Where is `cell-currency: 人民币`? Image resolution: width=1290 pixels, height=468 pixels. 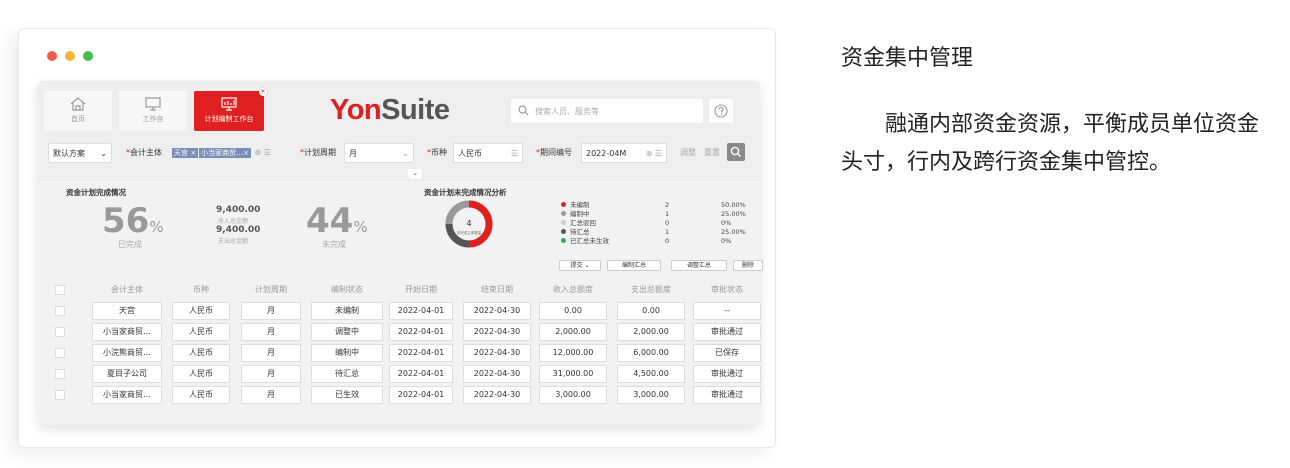
cell-currency: 人民币 is located at coordinates (201, 395).